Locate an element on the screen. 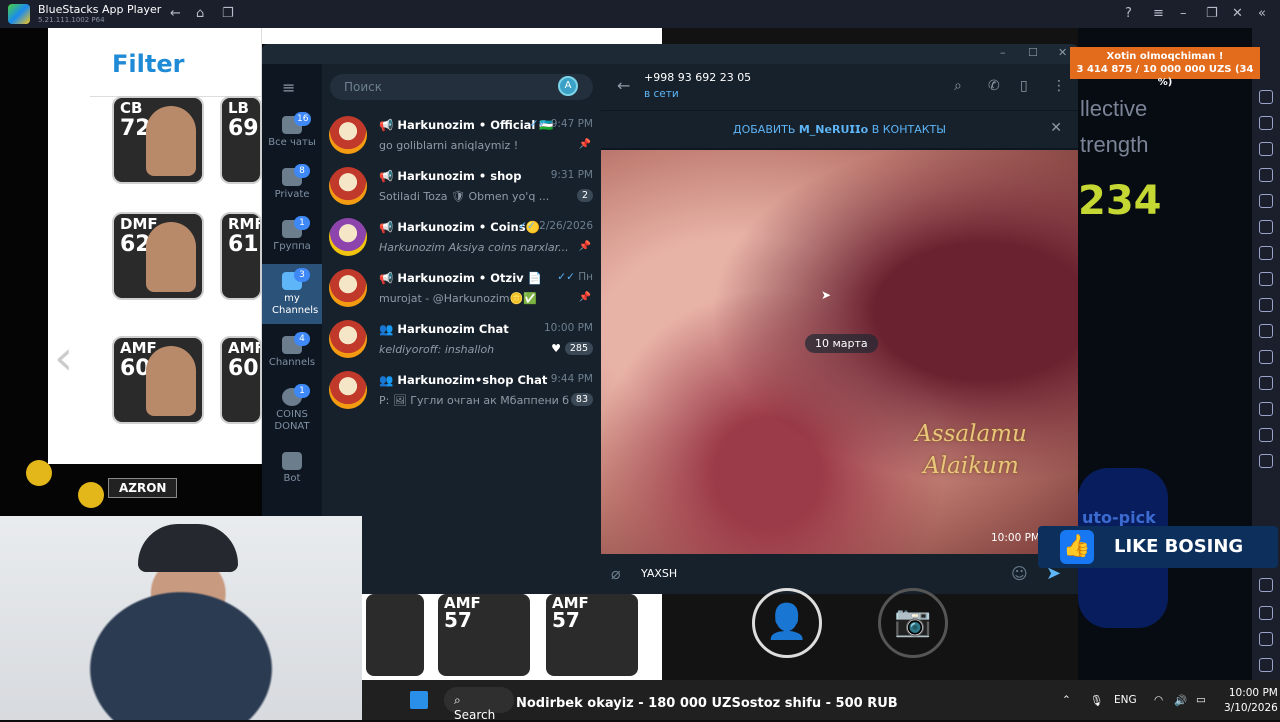 Image resolution: width=1280 pixels, height=722 pixels. player-card is located at coordinates (395, 635).